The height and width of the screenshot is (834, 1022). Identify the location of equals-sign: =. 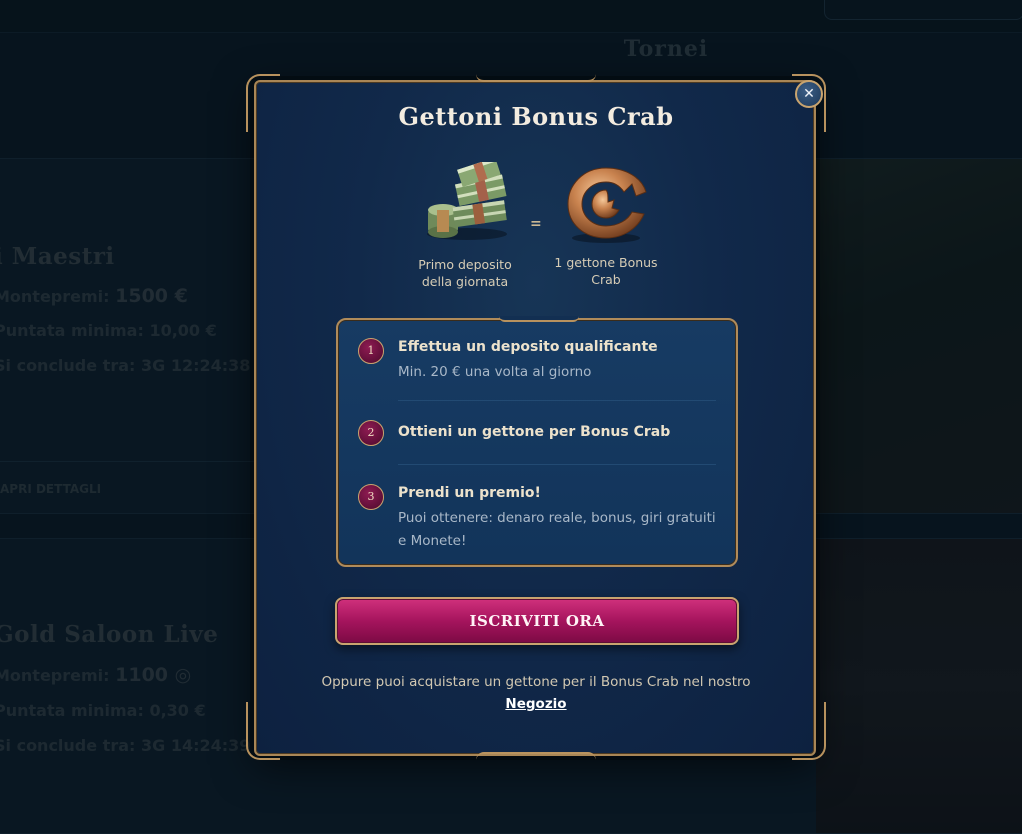
(536, 224).